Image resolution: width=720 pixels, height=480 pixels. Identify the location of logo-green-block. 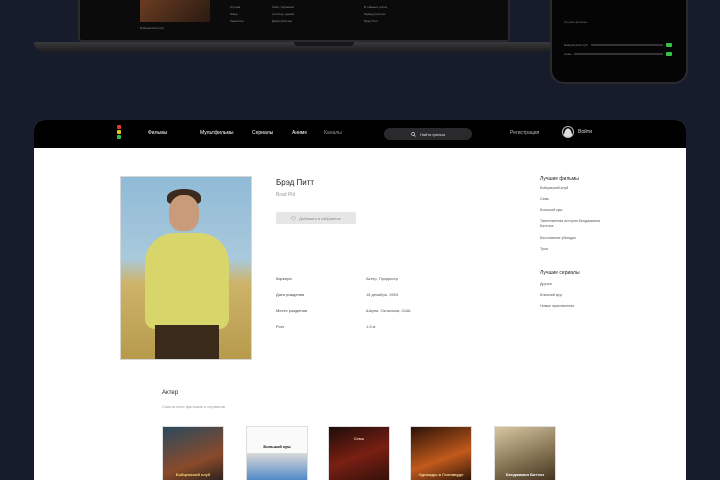
(119, 137).